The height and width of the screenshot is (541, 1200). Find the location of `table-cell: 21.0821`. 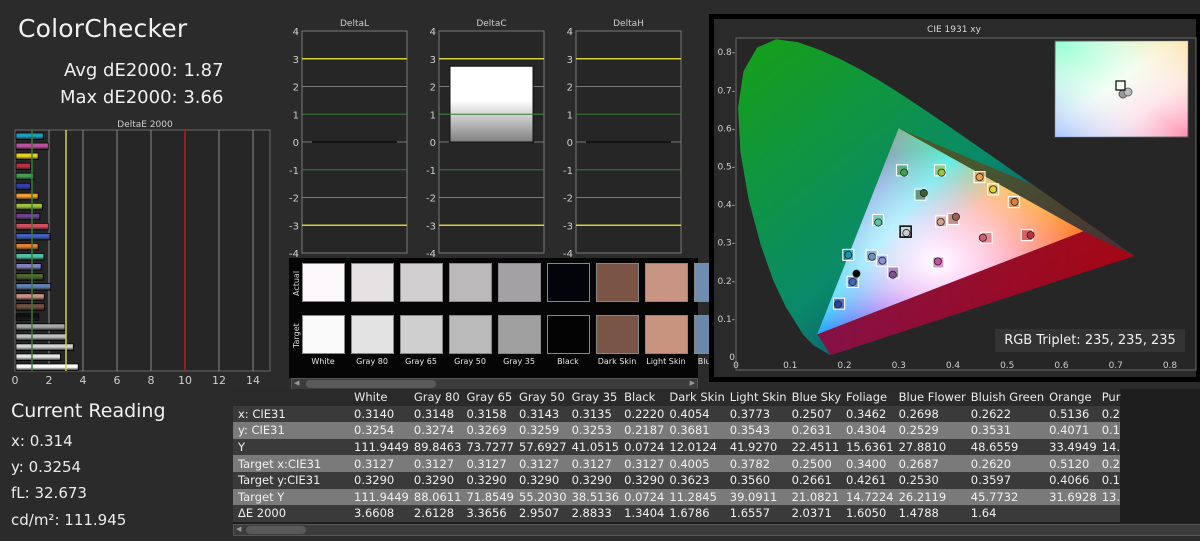

table-cell: 21.0821 is located at coordinates (815, 496).